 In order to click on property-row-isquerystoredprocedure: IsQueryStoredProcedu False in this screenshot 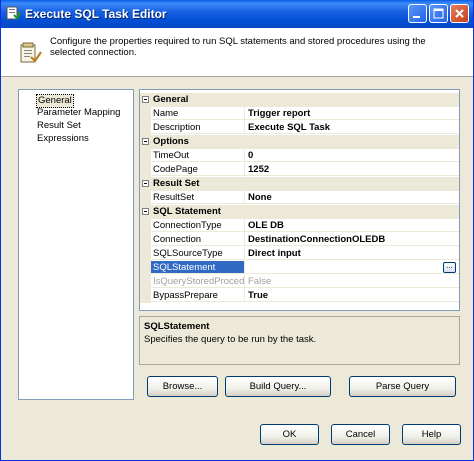, I will do `click(299, 282)`.